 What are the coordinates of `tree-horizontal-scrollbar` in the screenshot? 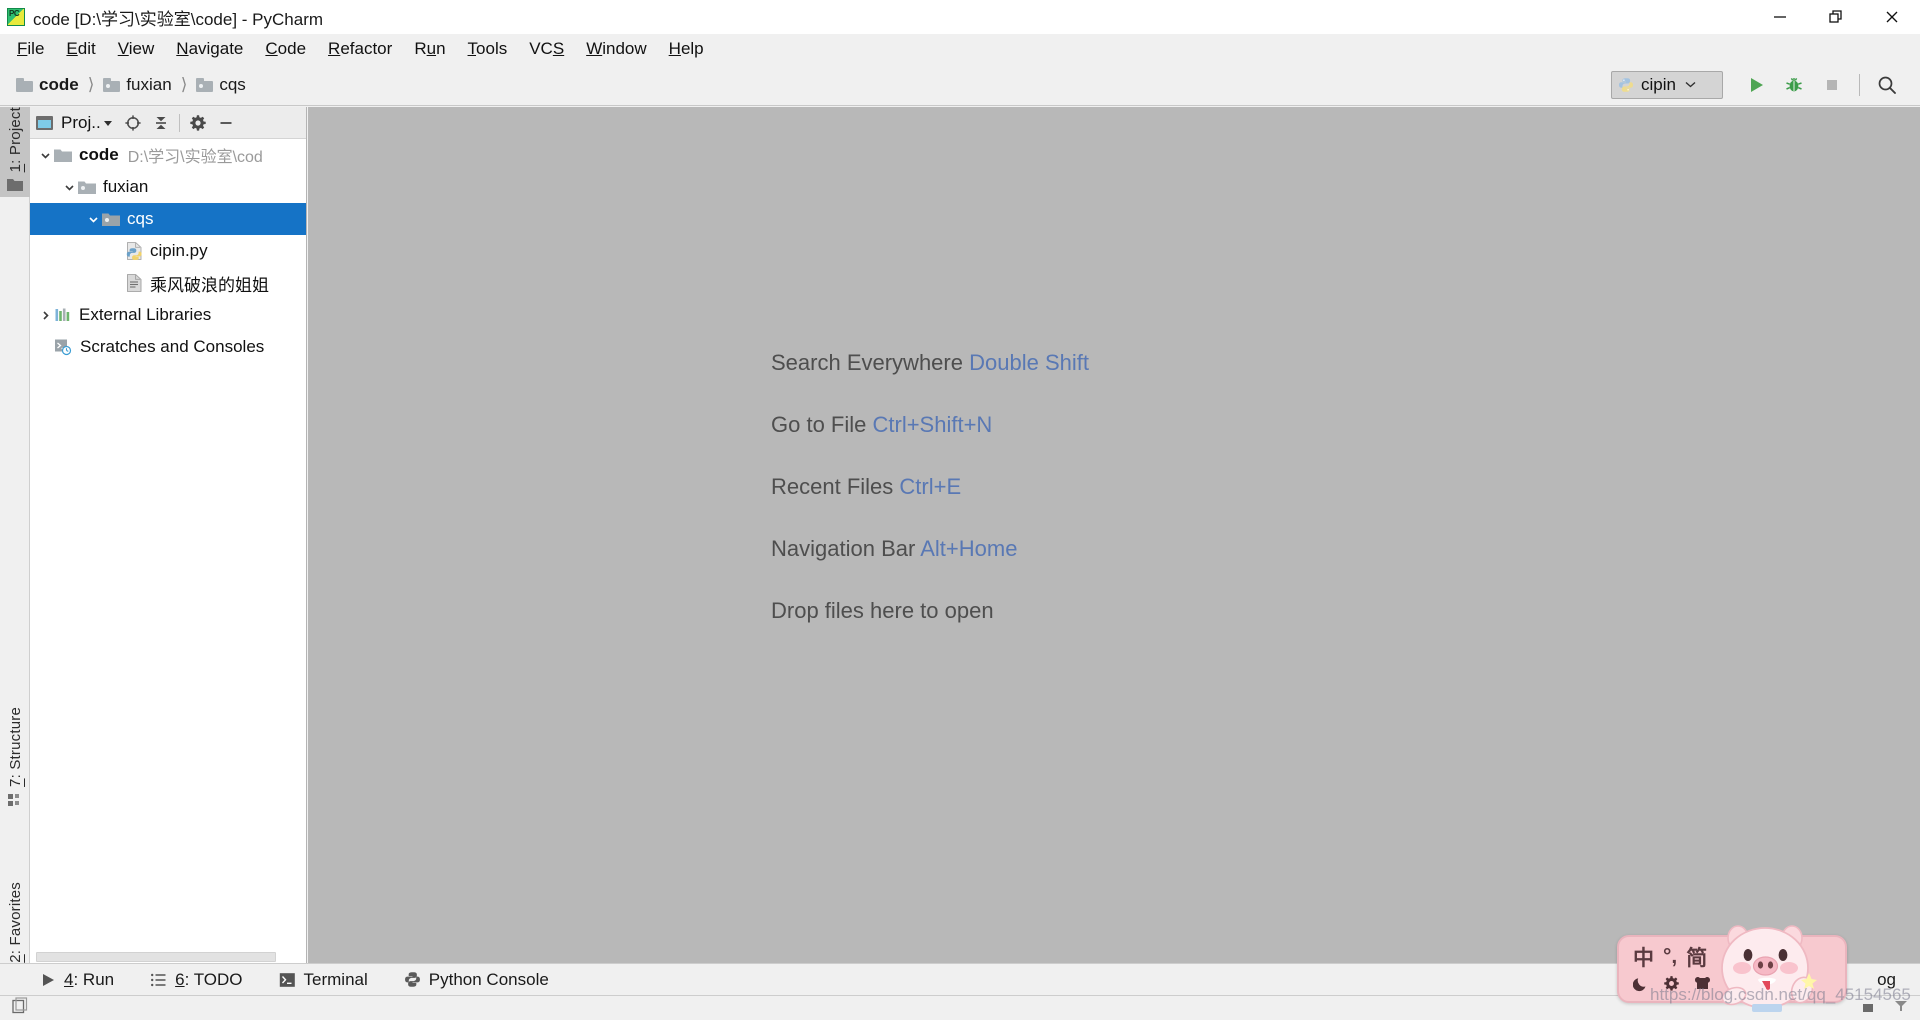 It's located at (168, 956).